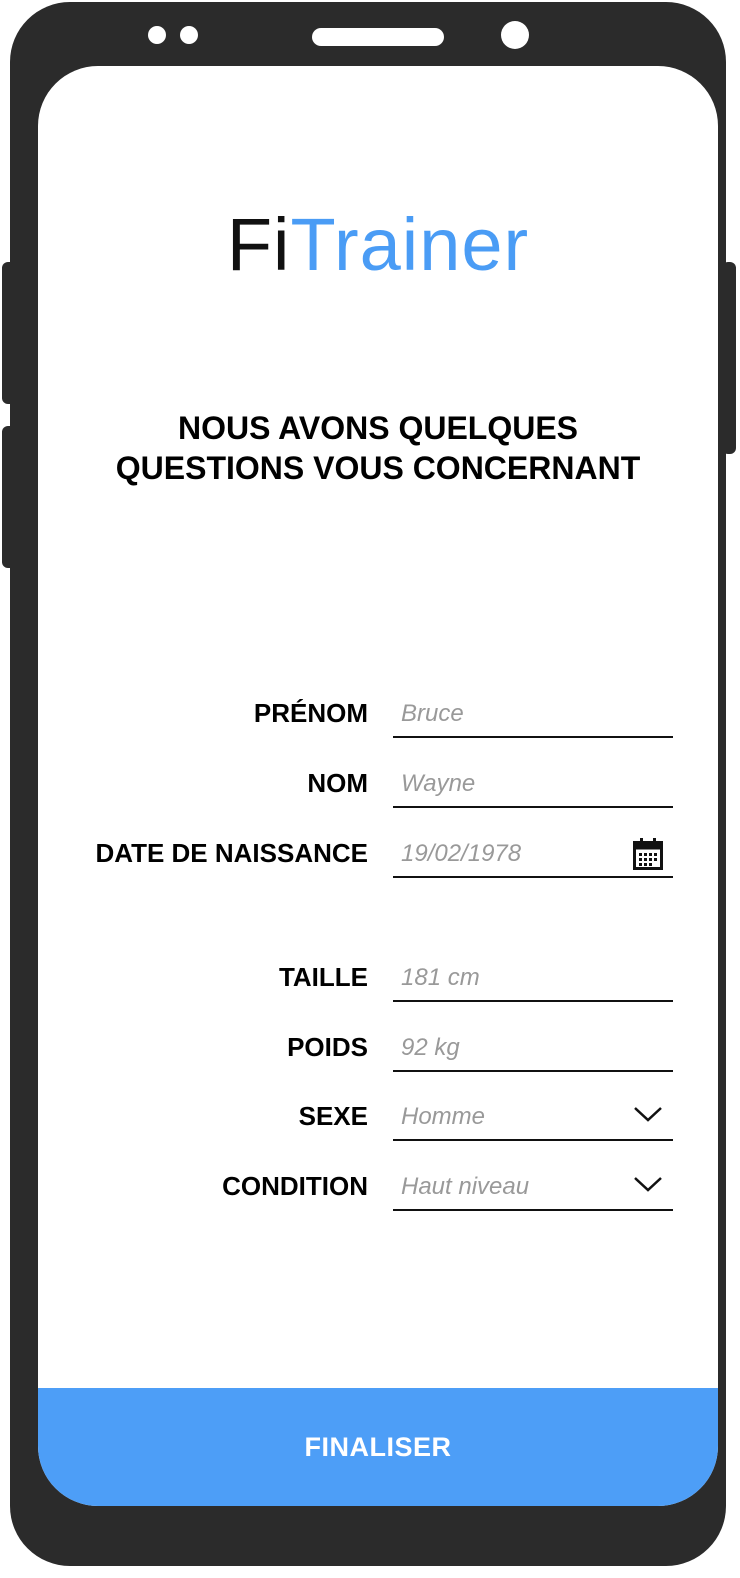  What do you see at coordinates (310, 713) in the screenshot?
I see `prenom-label: PRÉNOM` at bounding box center [310, 713].